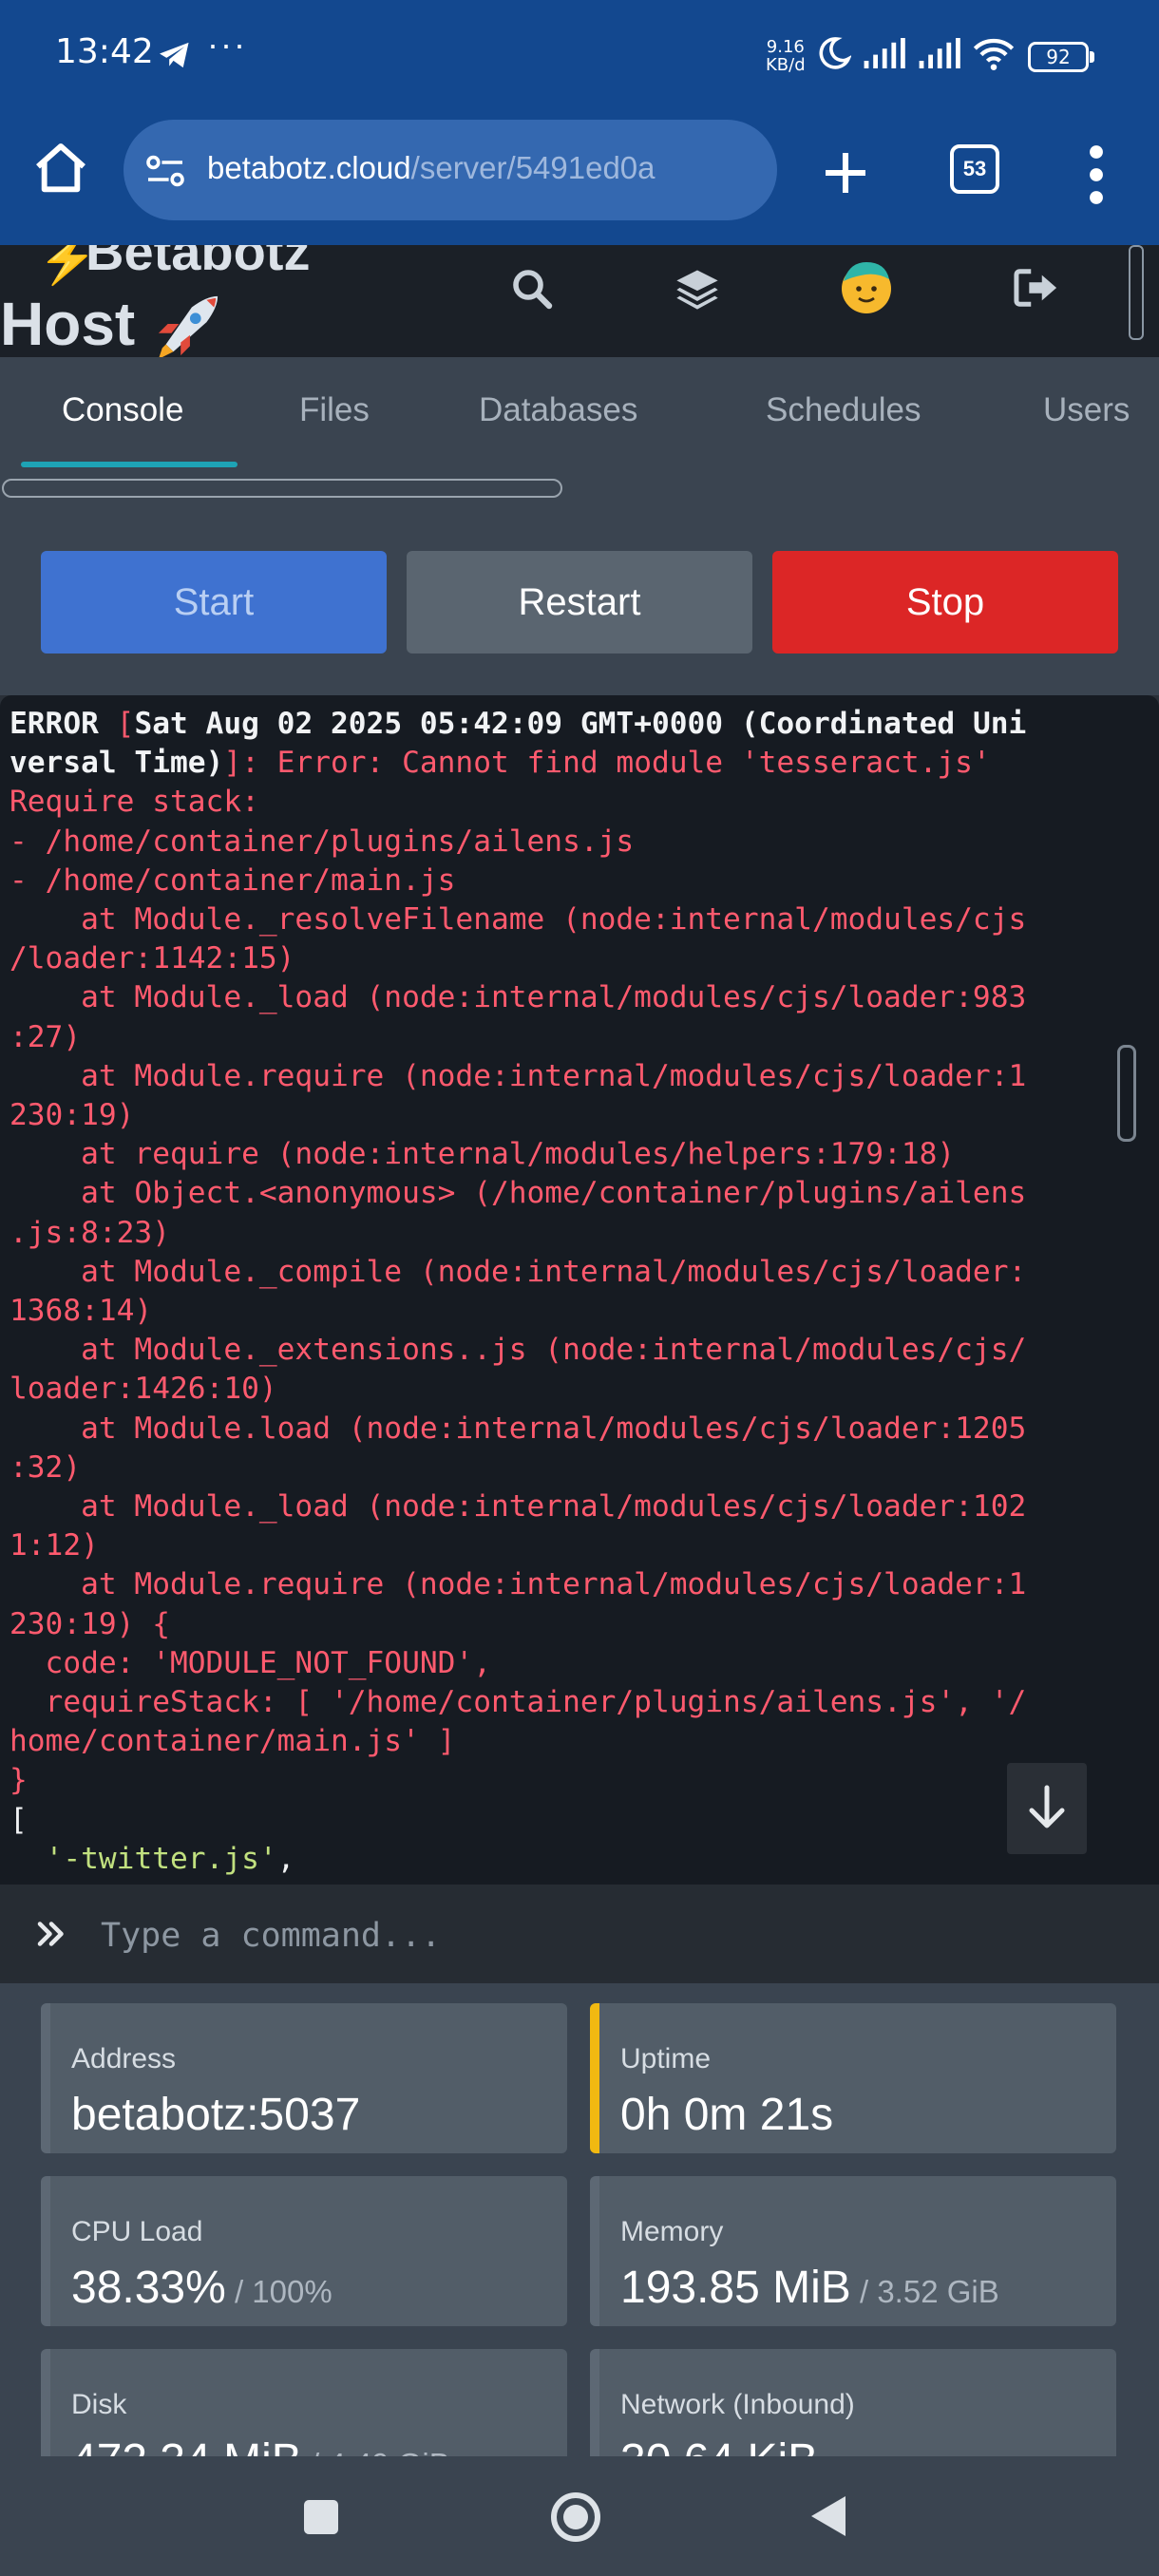  Describe the element at coordinates (122, 410) in the screenshot. I see `tab-console: Console` at that location.